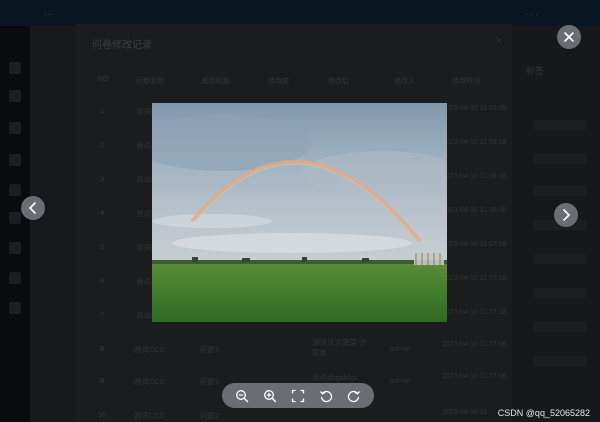  I want to click on rotate-right-icon, so click(353, 396).